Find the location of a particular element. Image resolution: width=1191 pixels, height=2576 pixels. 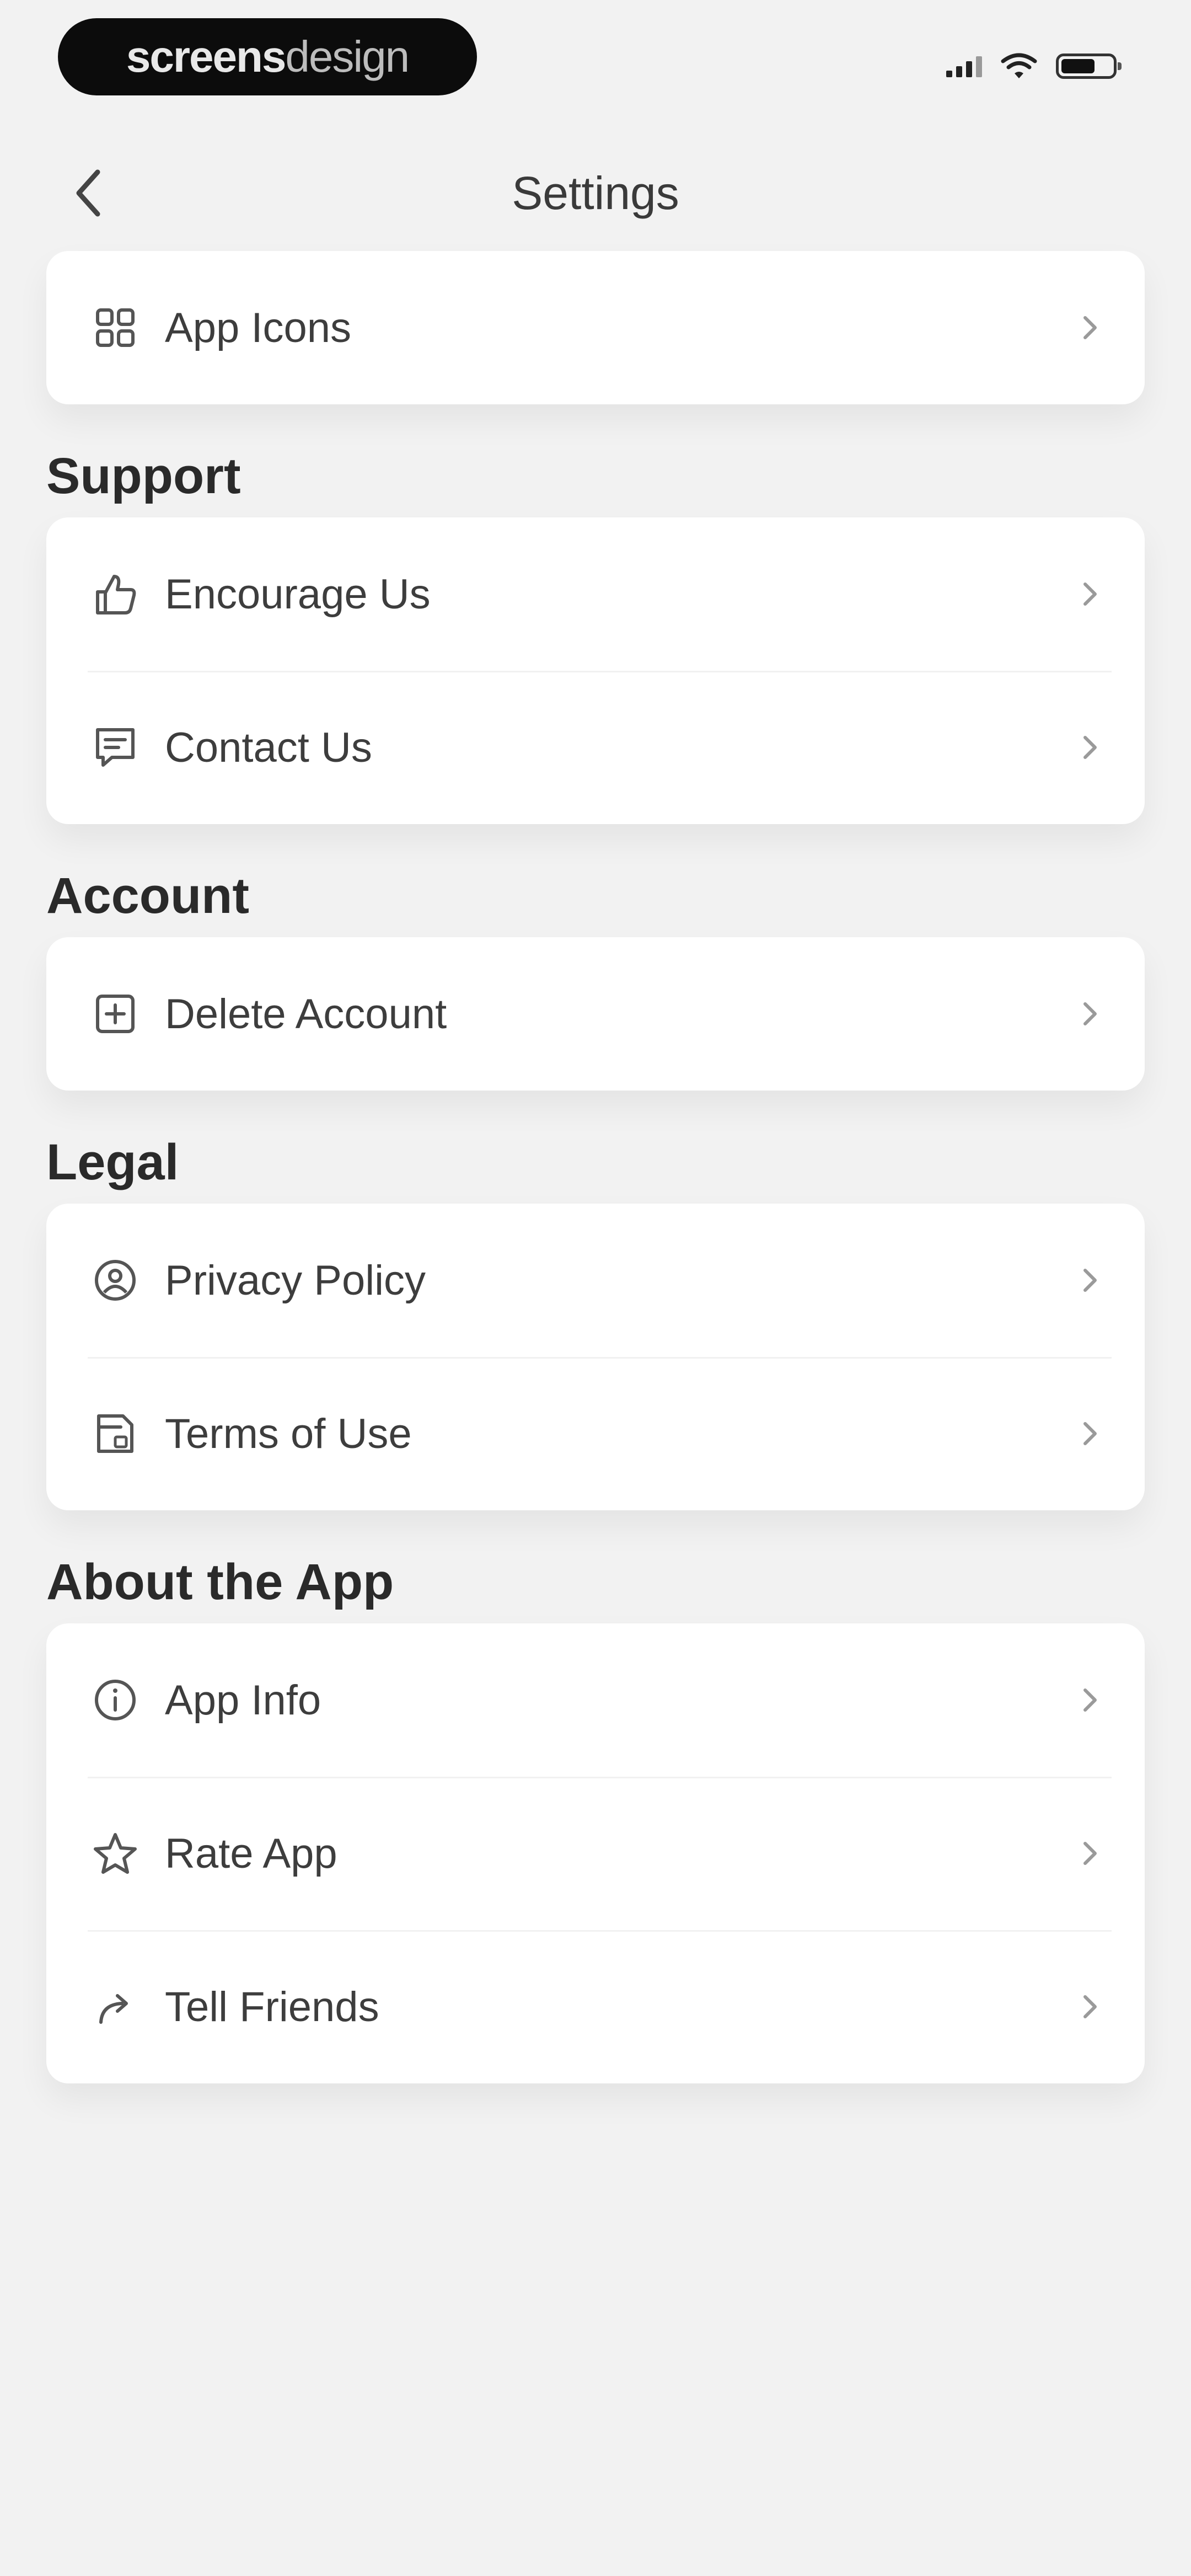

row-delete-account: Delete Account is located at coordinates (595, 1014).